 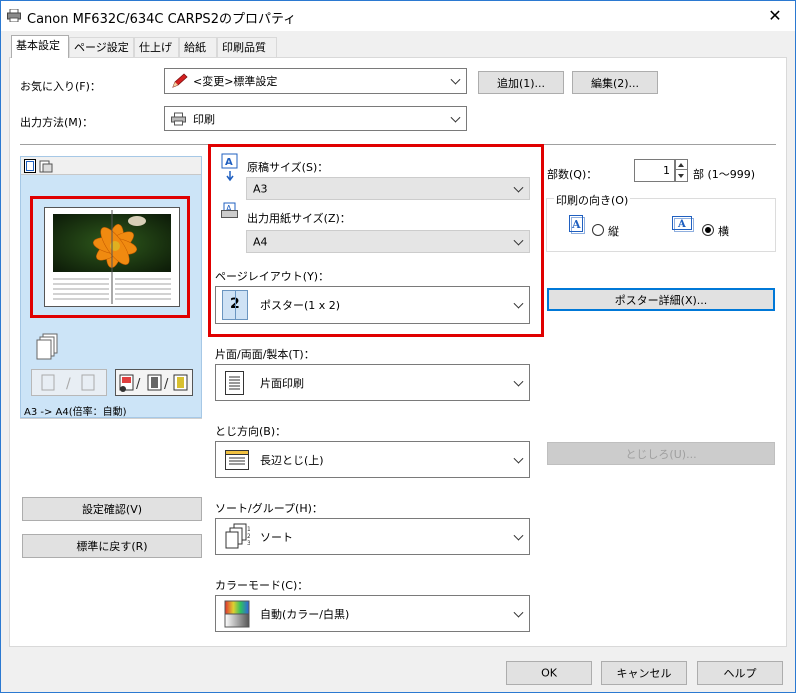 I want to click on poster-layout-icon: 2, so click(x=235, y=305).